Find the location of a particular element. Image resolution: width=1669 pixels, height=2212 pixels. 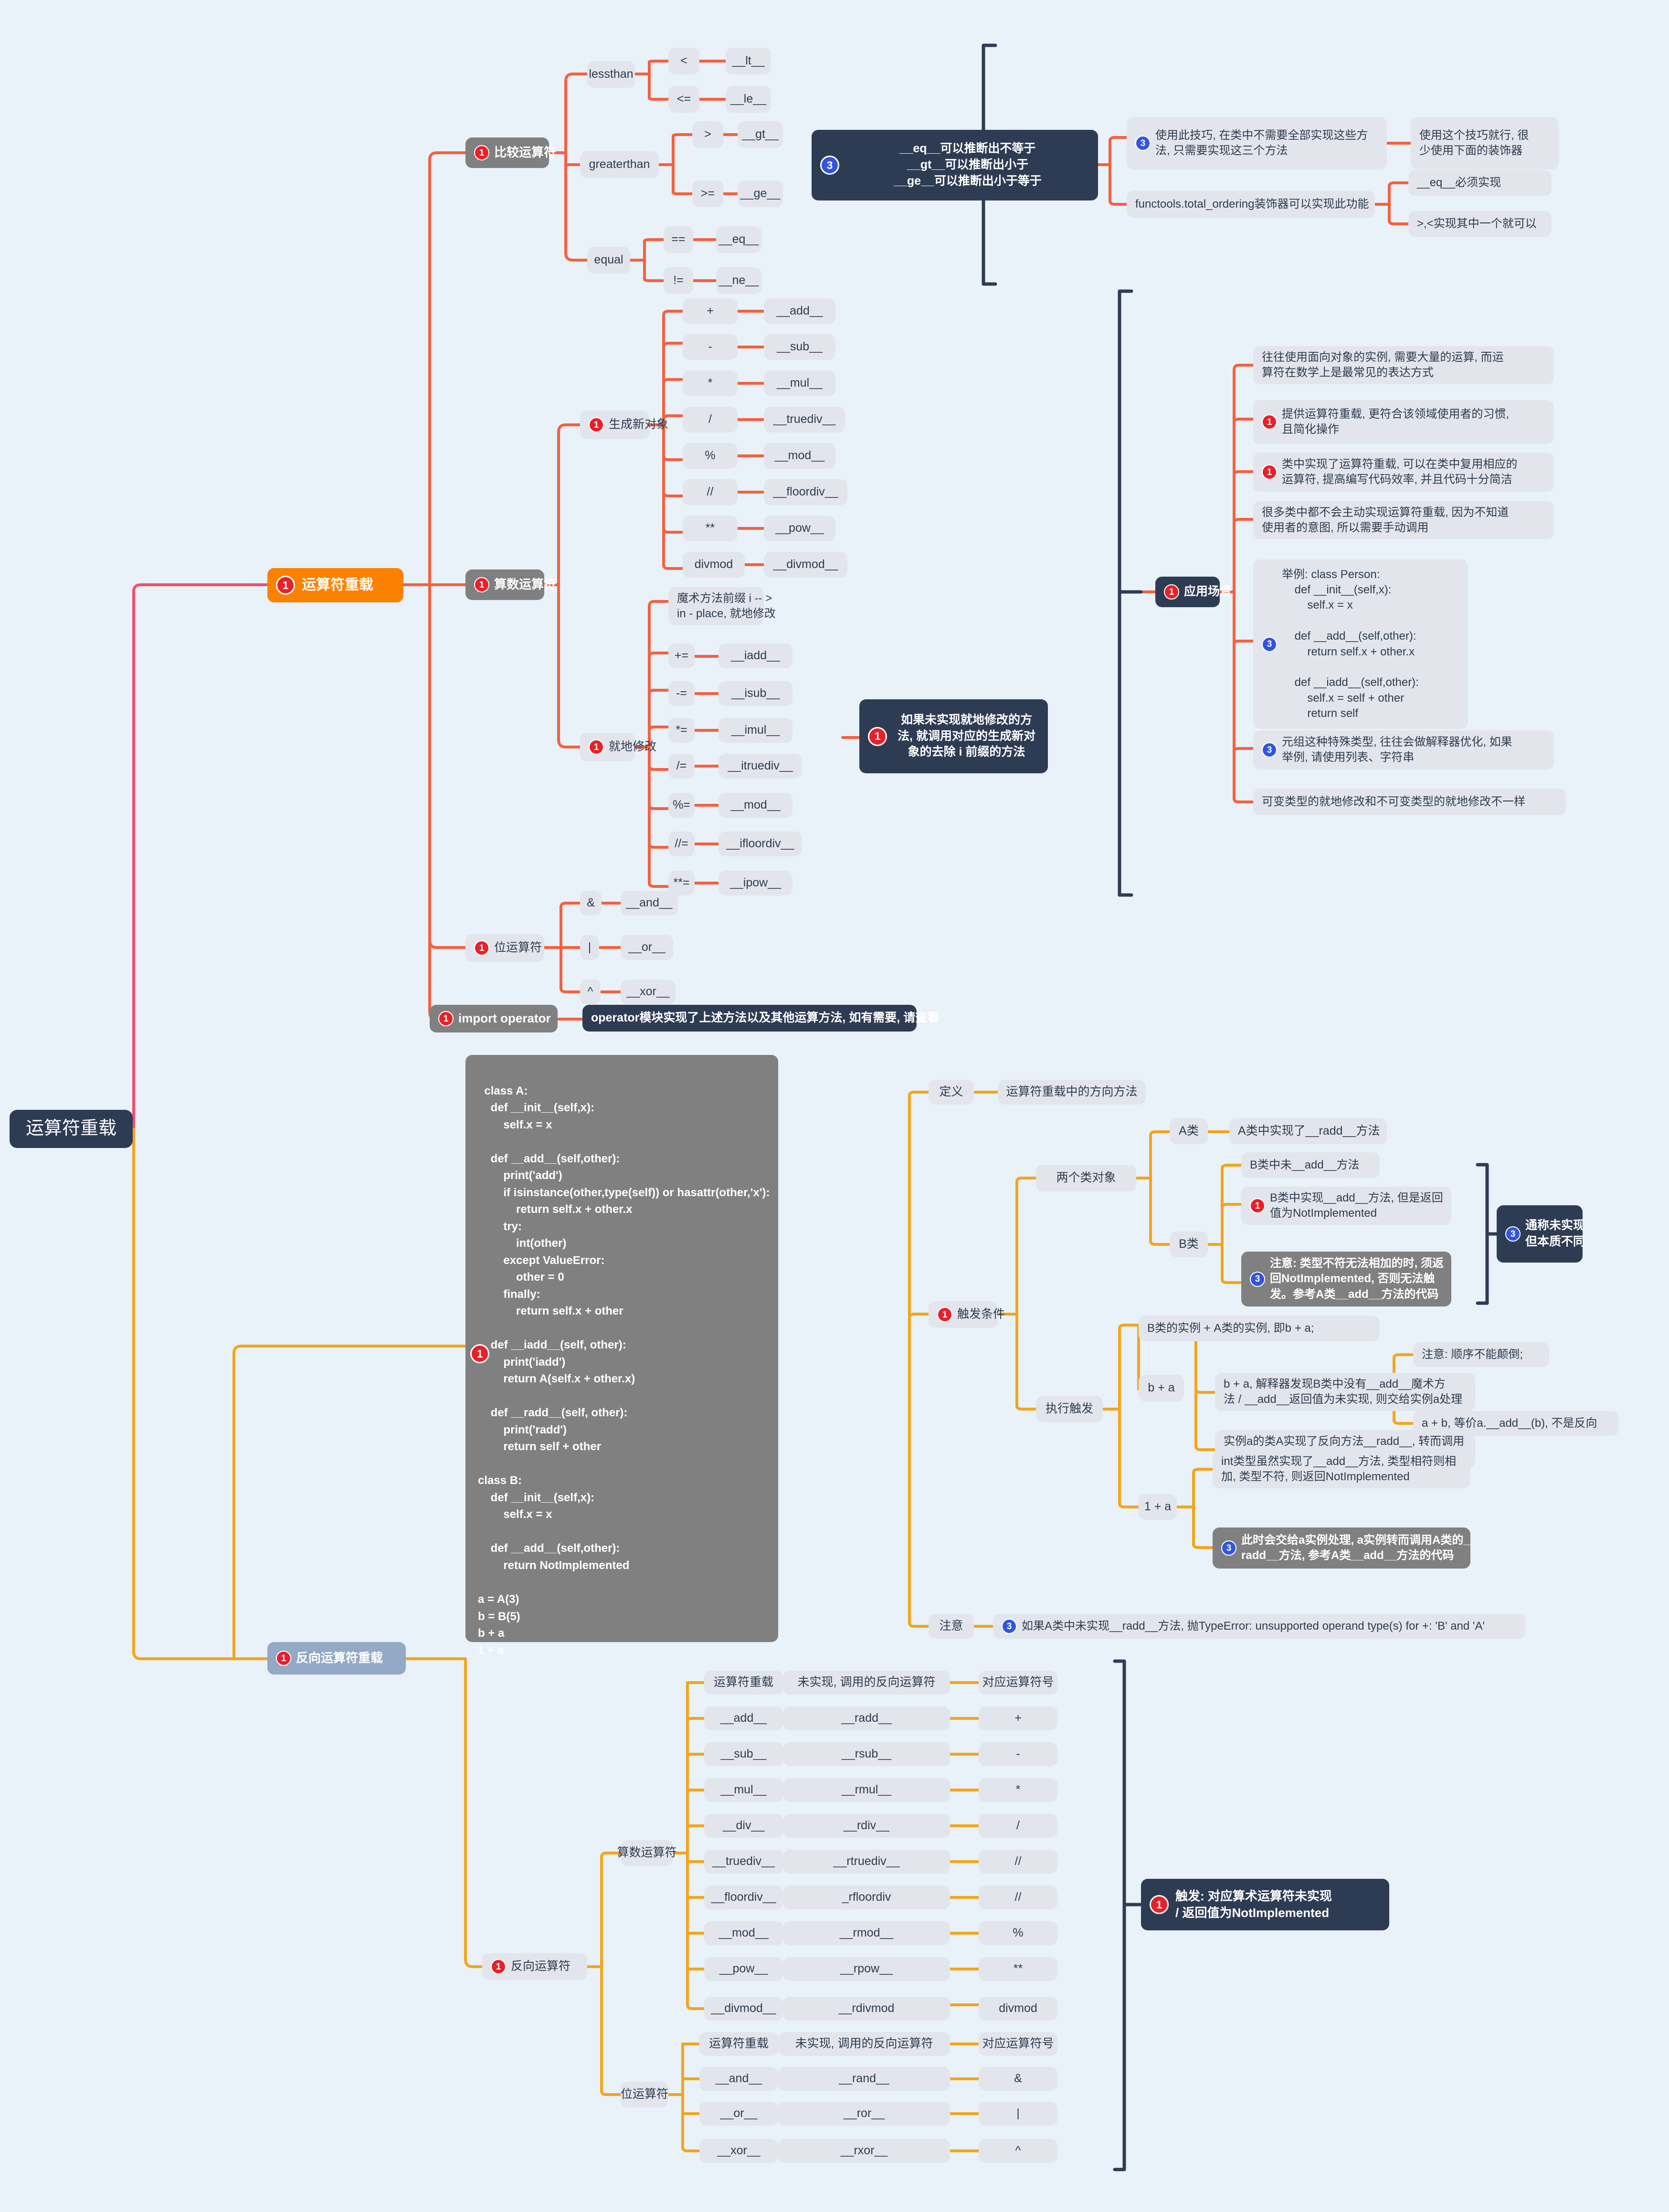

node-class-b-item-1: B类中未__add__方法 is located at coordinates (1311, 1165).